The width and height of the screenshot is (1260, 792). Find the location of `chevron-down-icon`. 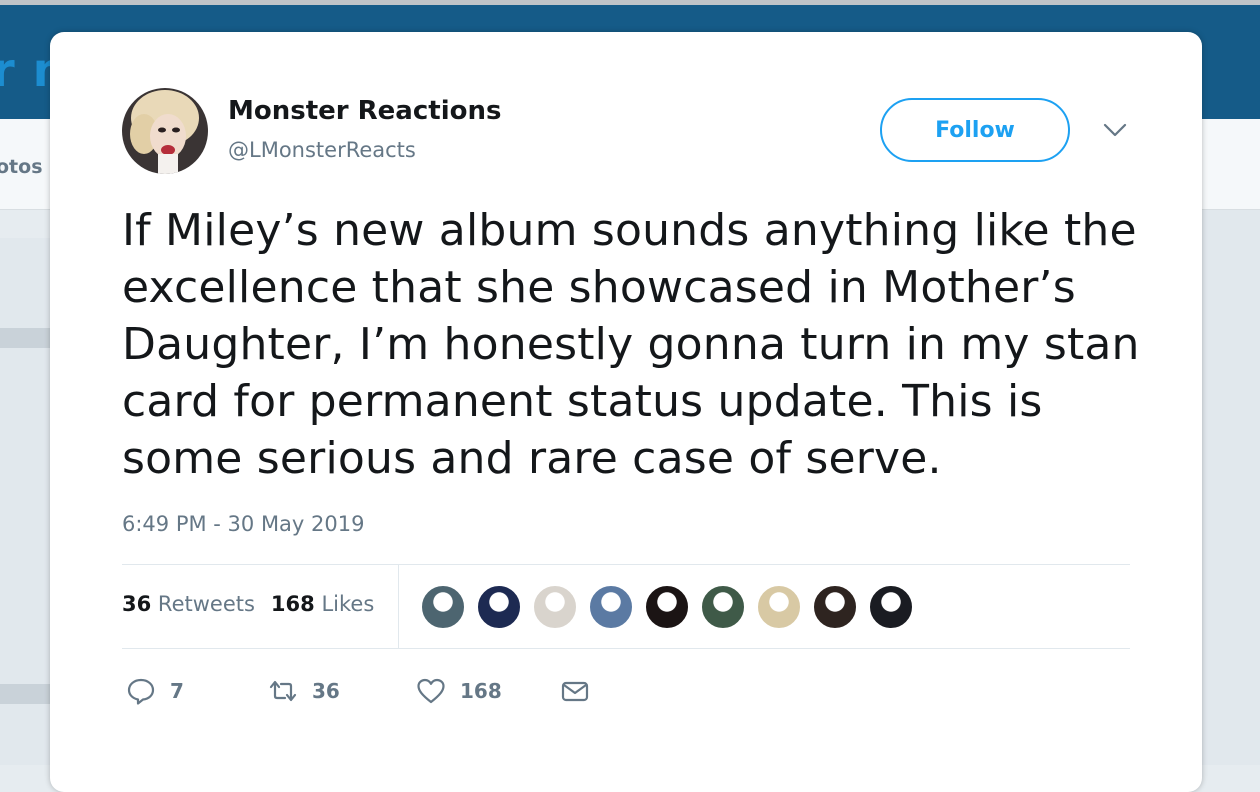

chevron-down-icon is located at coordinates (1115, 130).